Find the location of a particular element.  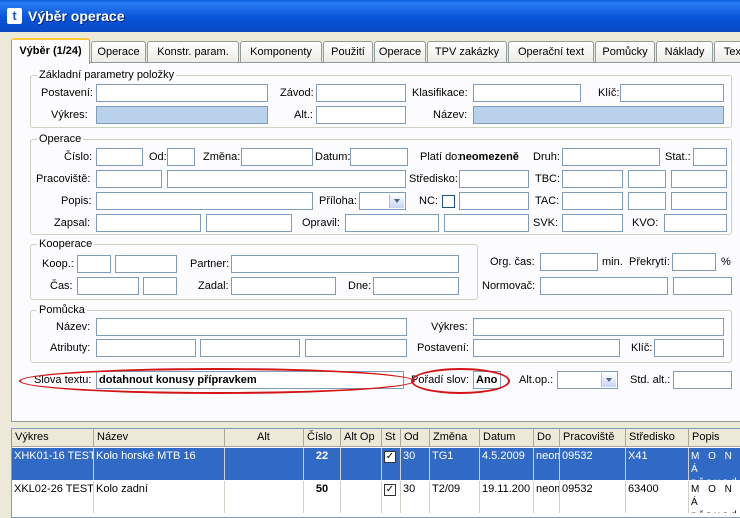

pracoviste-field is located at coordinates (129, 179).